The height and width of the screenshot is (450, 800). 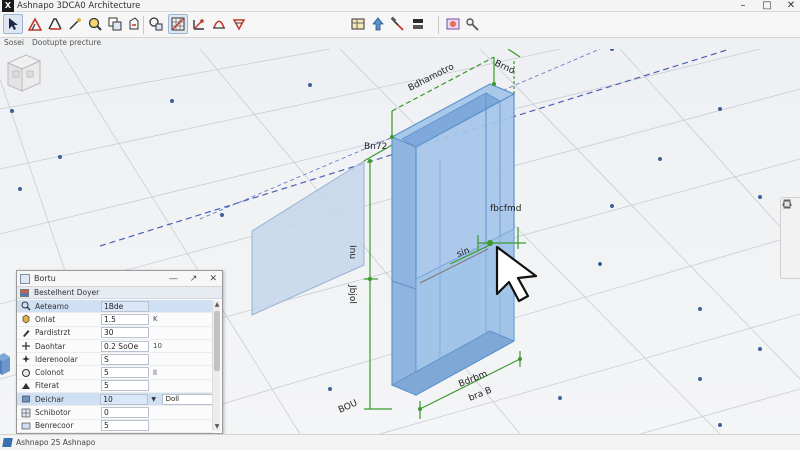 I want to click on circle-icon, so click(x=26, y=372).